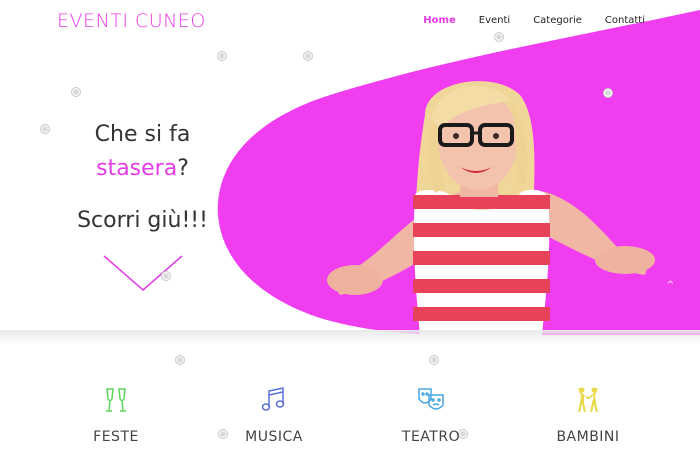 Image resolution: width=700 pixels, height=467 pixels. What do you see at coordinates (431, 437) in the screenshot?
I see `category-label: TEATRO` at bounding box center [431, 437].